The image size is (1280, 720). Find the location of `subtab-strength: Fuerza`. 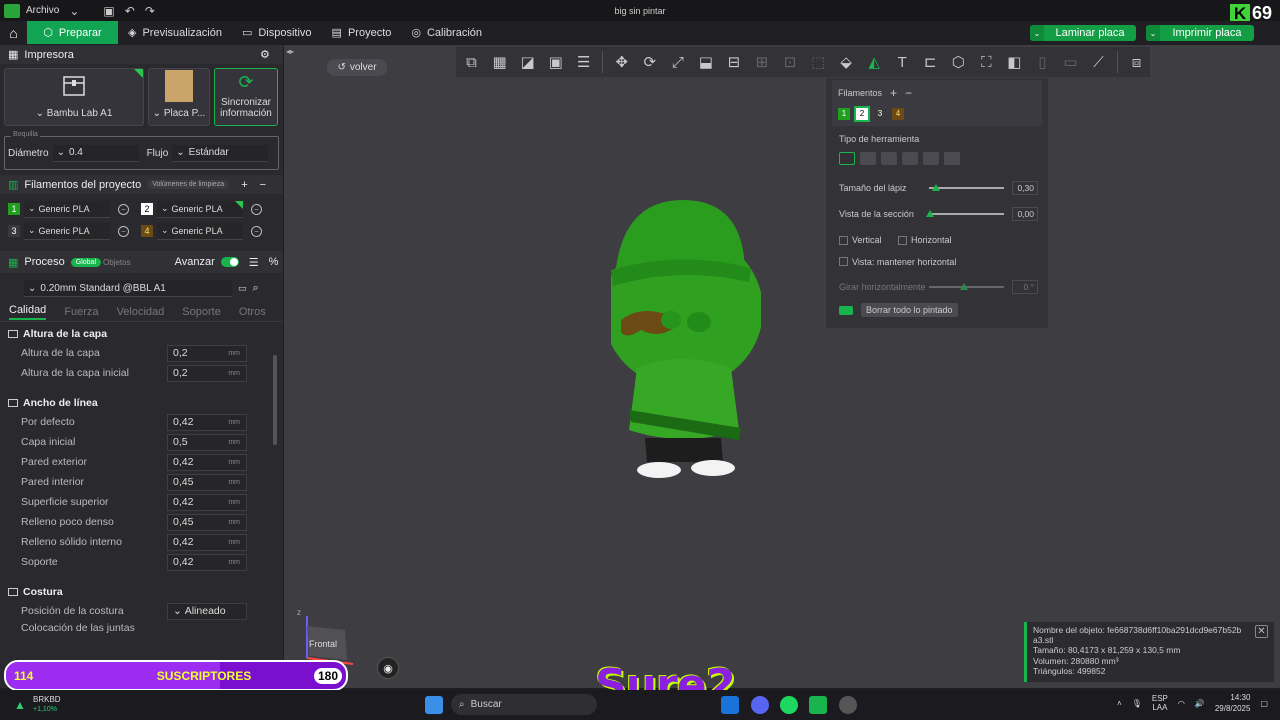

subtab-strength: Fuerza is located at coordinates (81, 312).